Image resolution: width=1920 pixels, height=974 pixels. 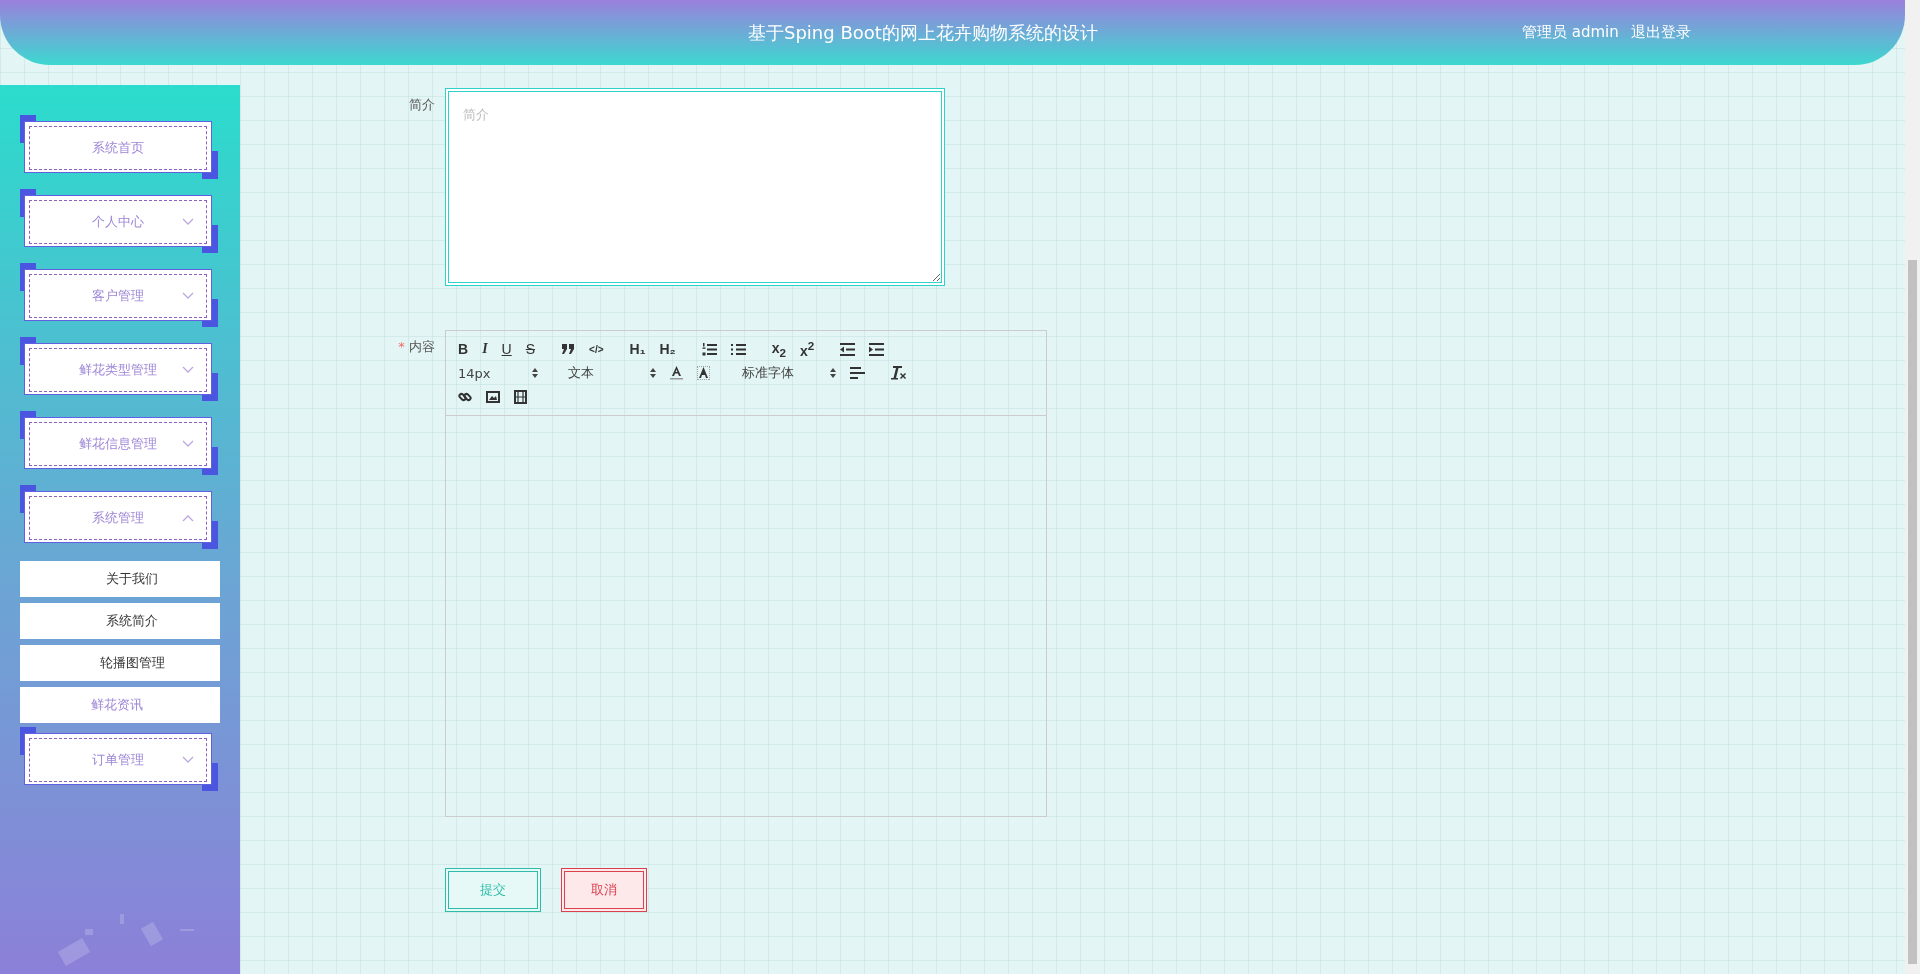 What do you see at coordinates (857, 373) in the screenshot?
I see `align-icon` at bounding box center [857, 373].